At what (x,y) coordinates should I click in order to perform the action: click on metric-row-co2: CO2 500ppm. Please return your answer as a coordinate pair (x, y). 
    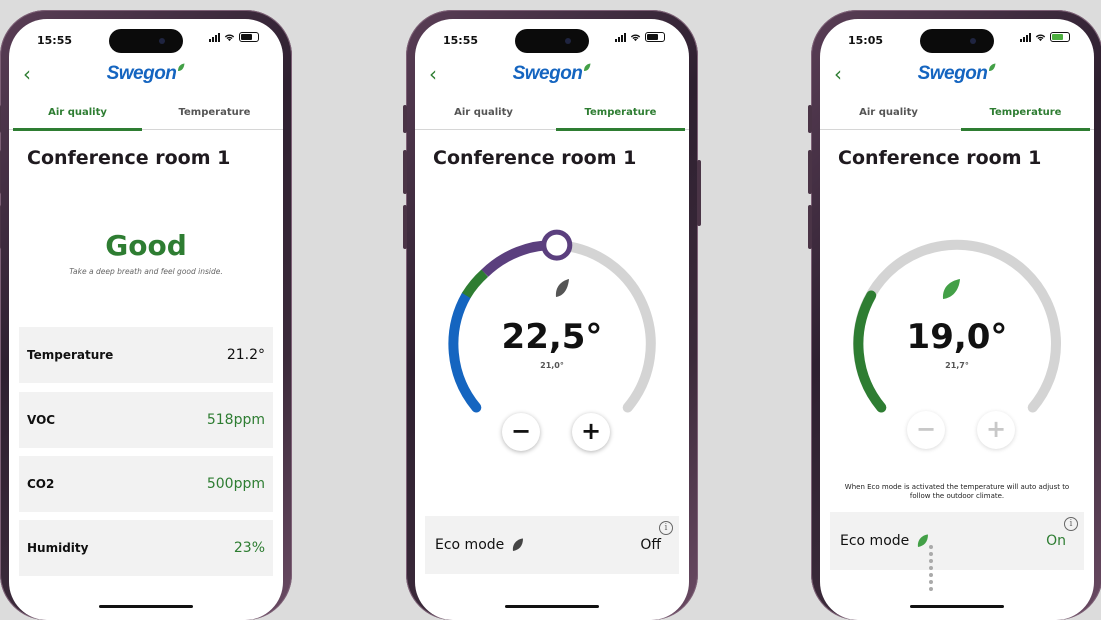
    Looking at the image, I should click on (146, 484).